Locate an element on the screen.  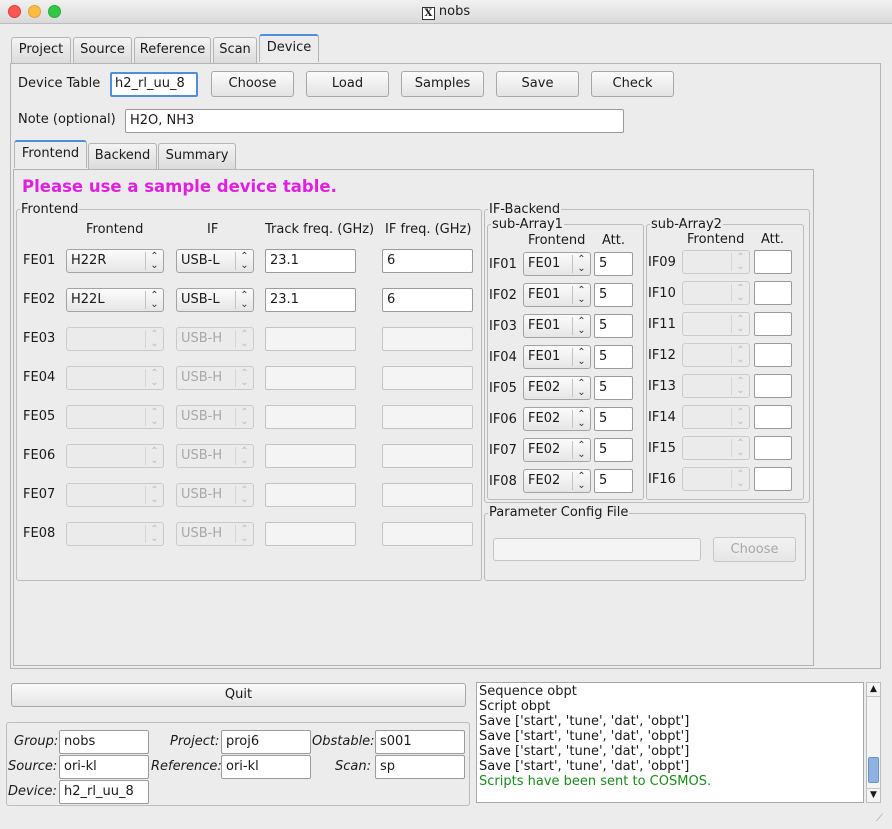
scrollbar-thumb is located at coordinates (873, 770).